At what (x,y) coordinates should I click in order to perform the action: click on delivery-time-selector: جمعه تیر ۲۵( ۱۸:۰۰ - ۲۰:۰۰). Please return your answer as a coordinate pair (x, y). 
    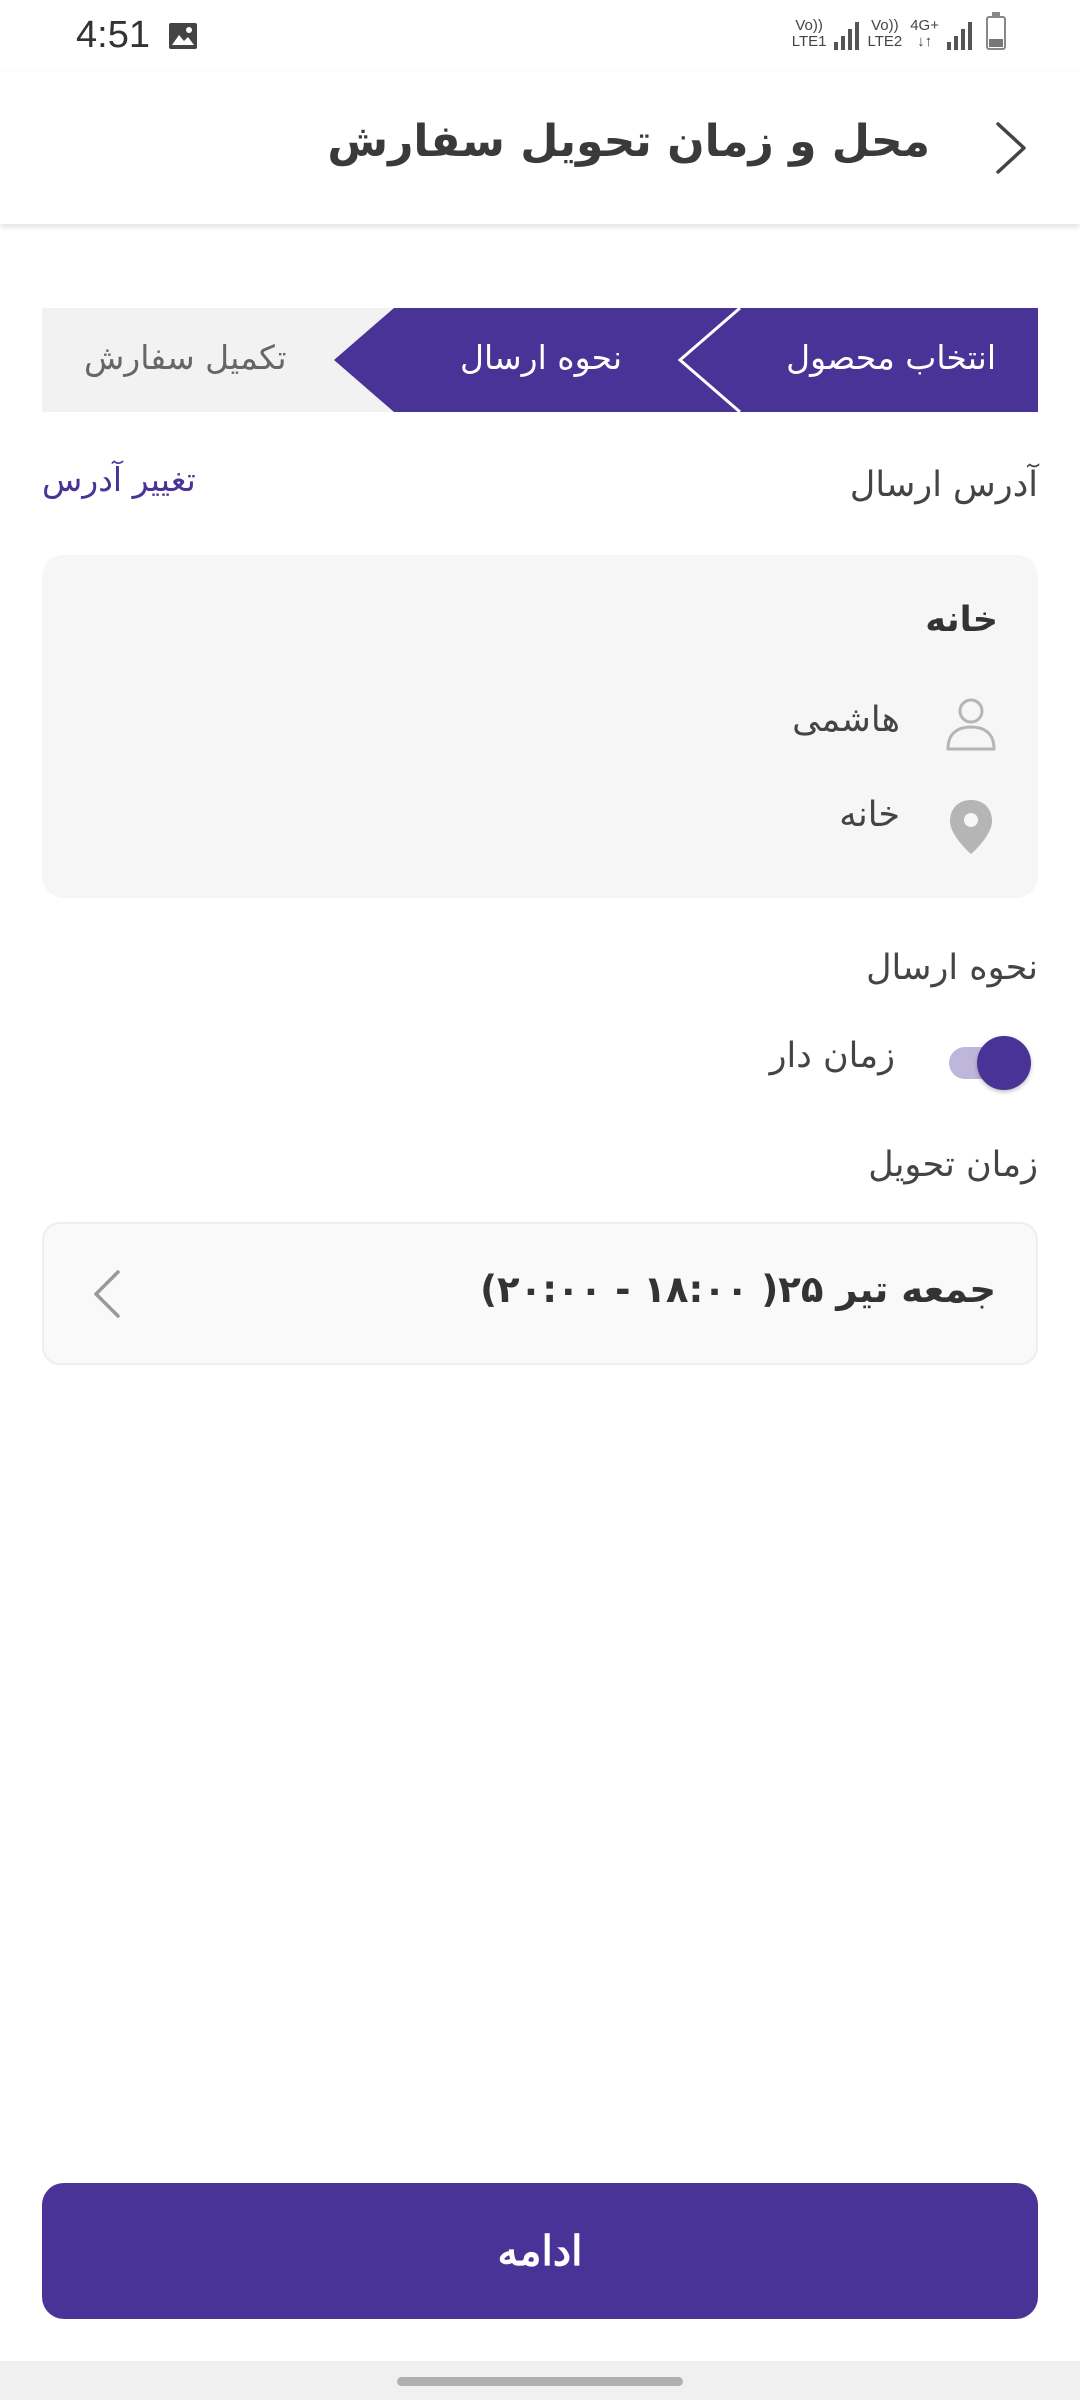
    Looking at the image, I should click on (540, 1293).